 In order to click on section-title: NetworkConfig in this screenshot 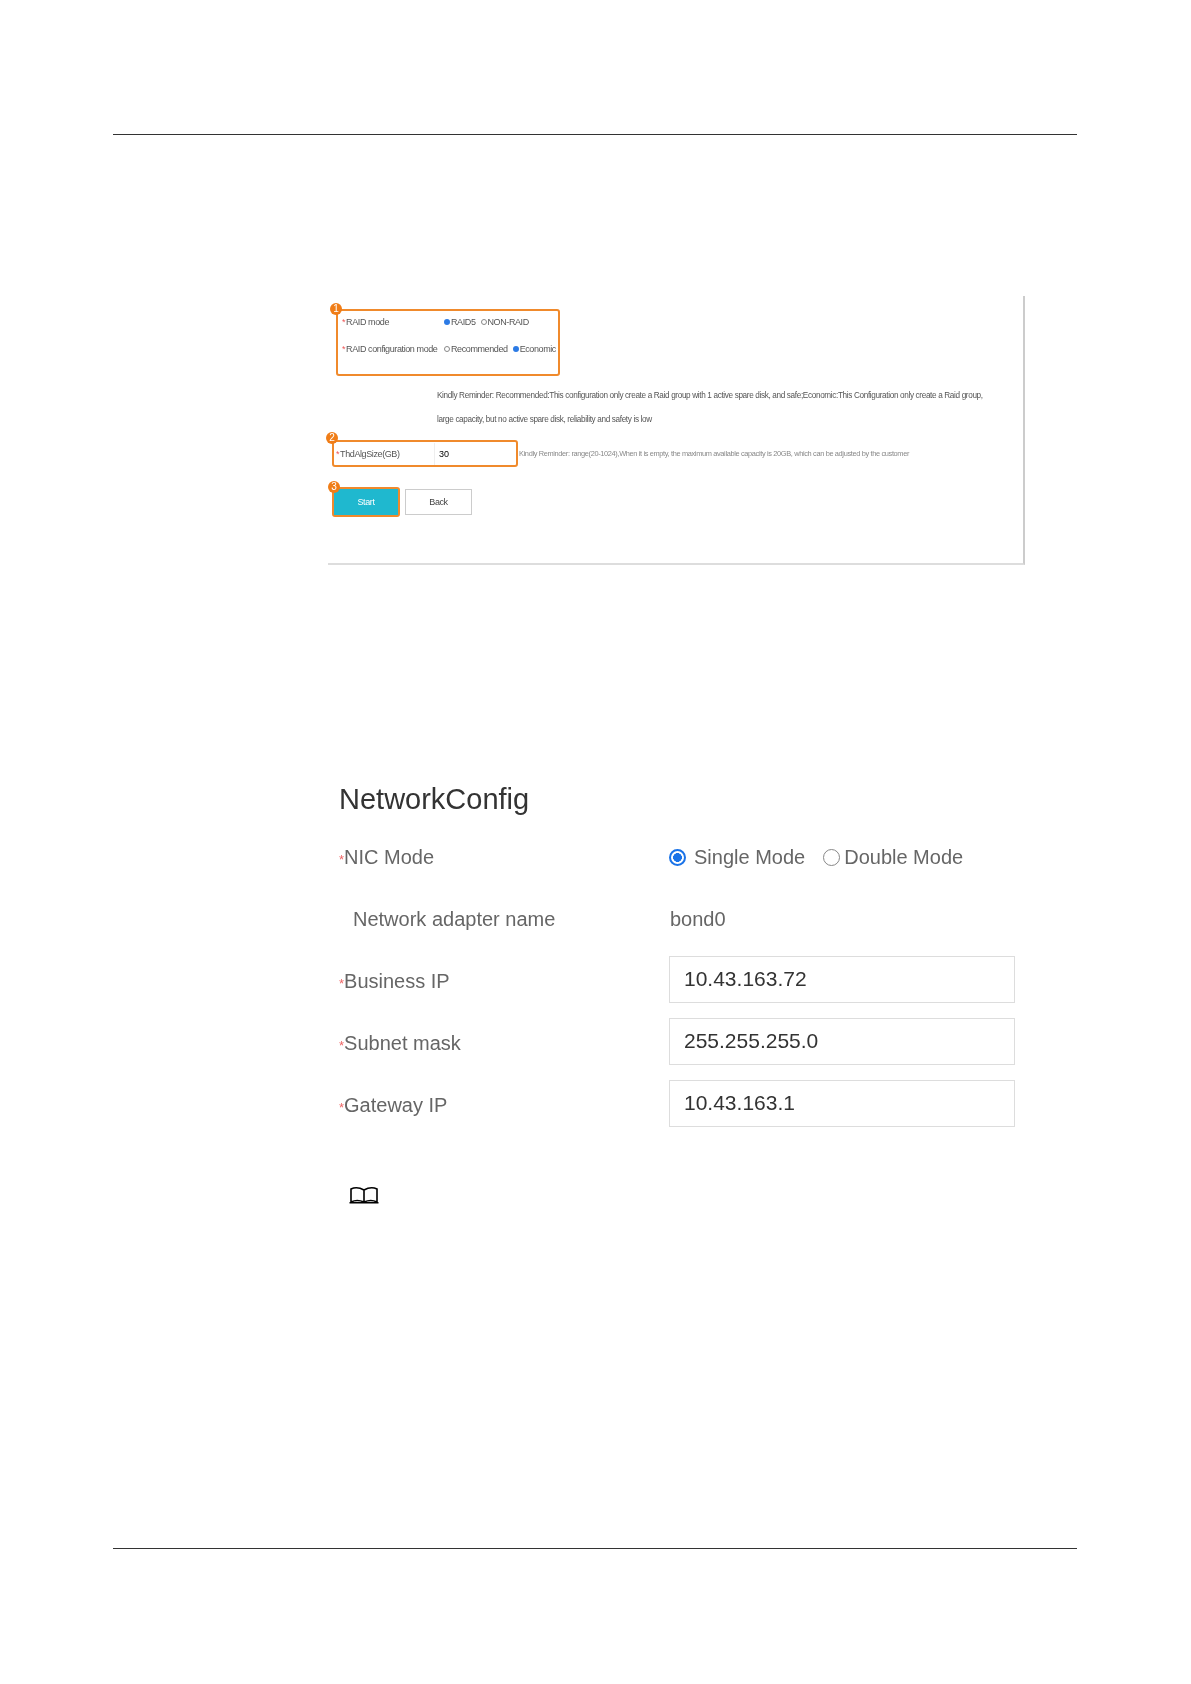, I will do `click(435, 799)`.